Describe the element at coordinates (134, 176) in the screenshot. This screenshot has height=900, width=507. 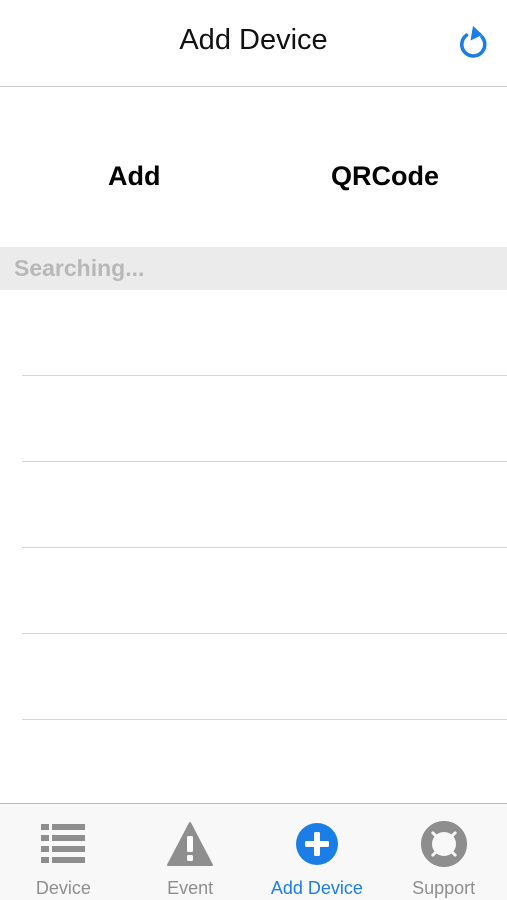
I see `add-button: Add` at that location.